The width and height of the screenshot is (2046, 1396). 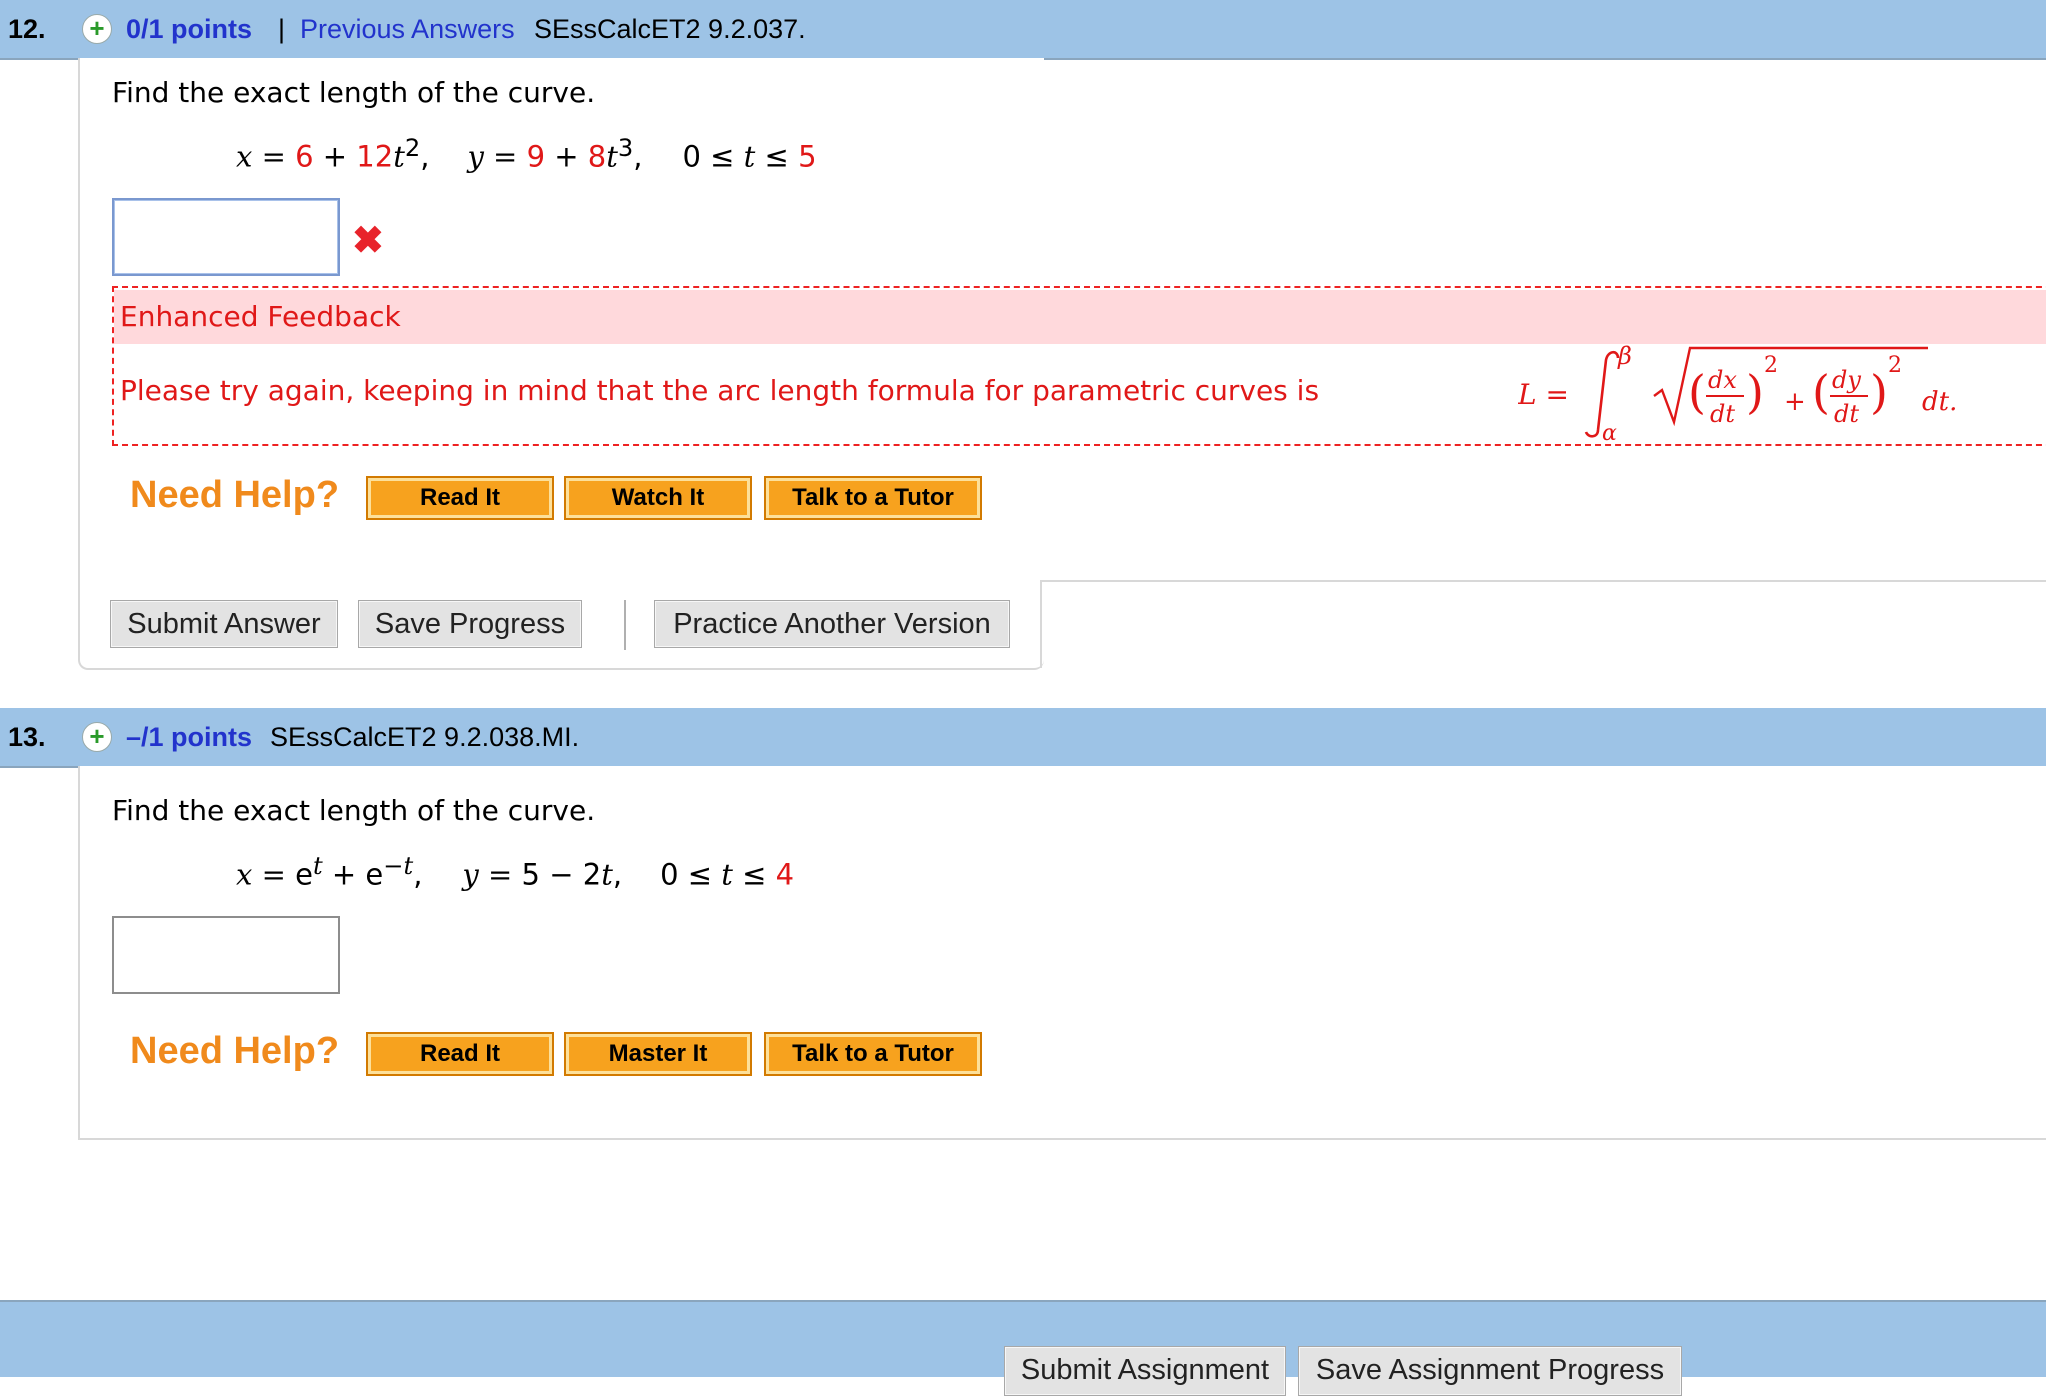 I want to click on button-divider, so click(x=625, y=625).